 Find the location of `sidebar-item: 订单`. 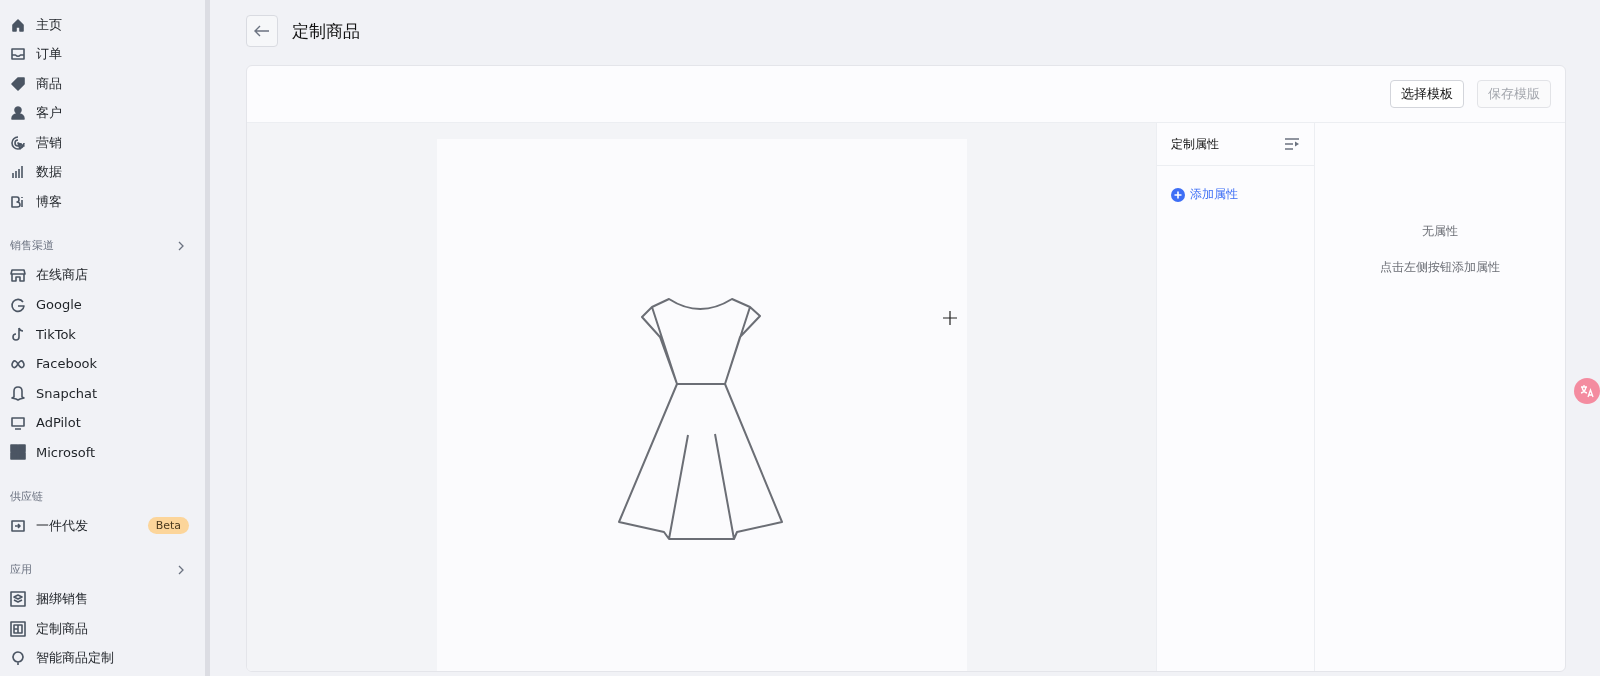

sidebar-item: 订单 is located at coordinates (107, 54).